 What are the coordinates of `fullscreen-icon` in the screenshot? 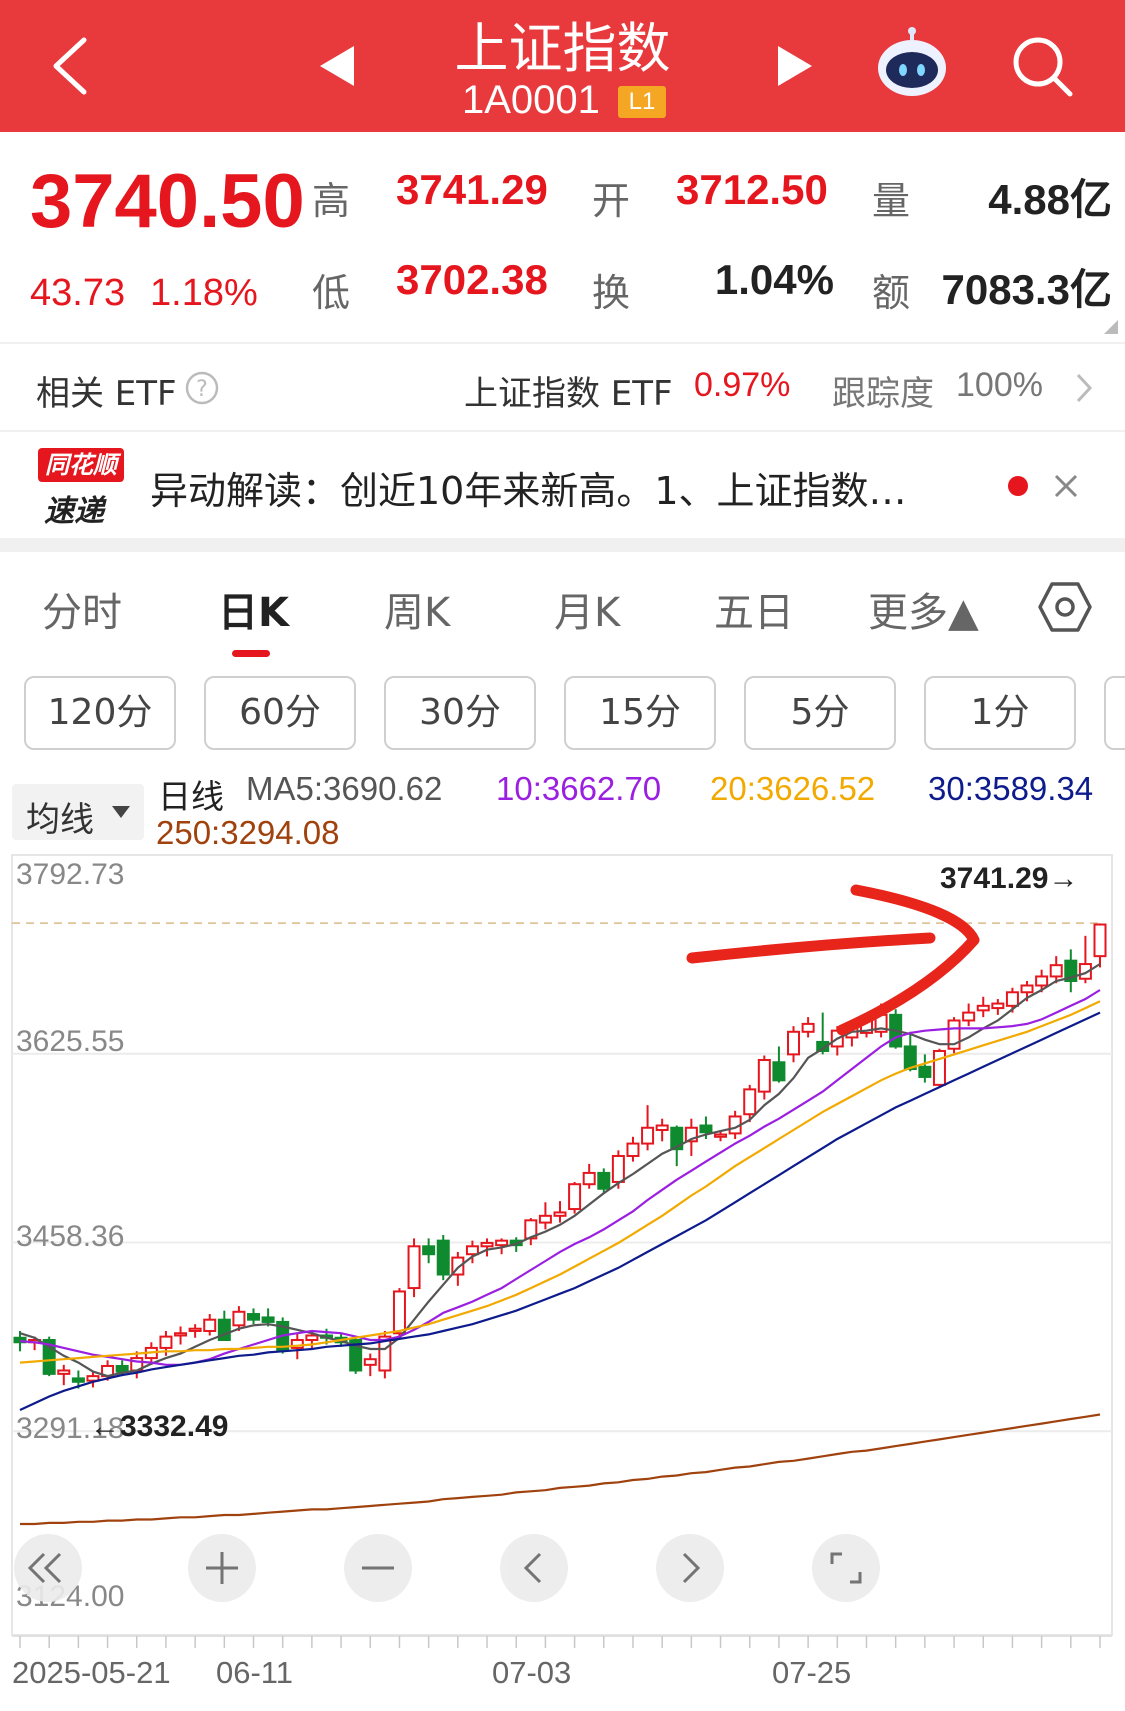 It's located at (846, 1568).